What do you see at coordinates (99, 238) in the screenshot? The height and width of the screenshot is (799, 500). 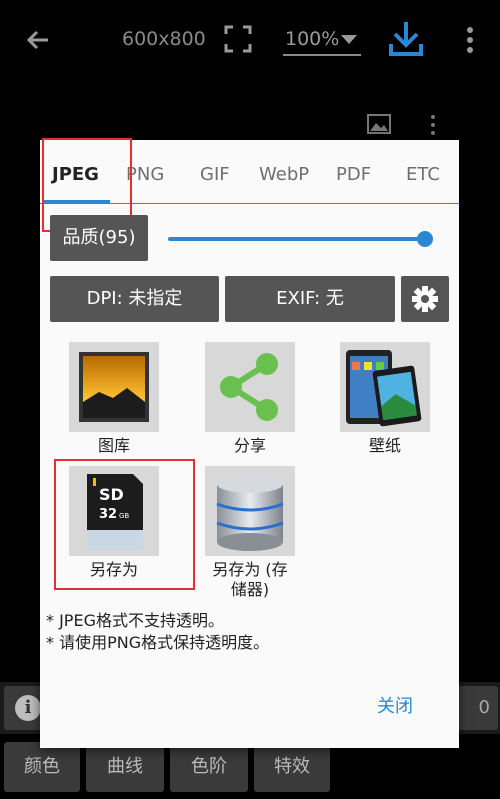 I see `quality-label: 品质(95)` at bounding box center [99, 238].